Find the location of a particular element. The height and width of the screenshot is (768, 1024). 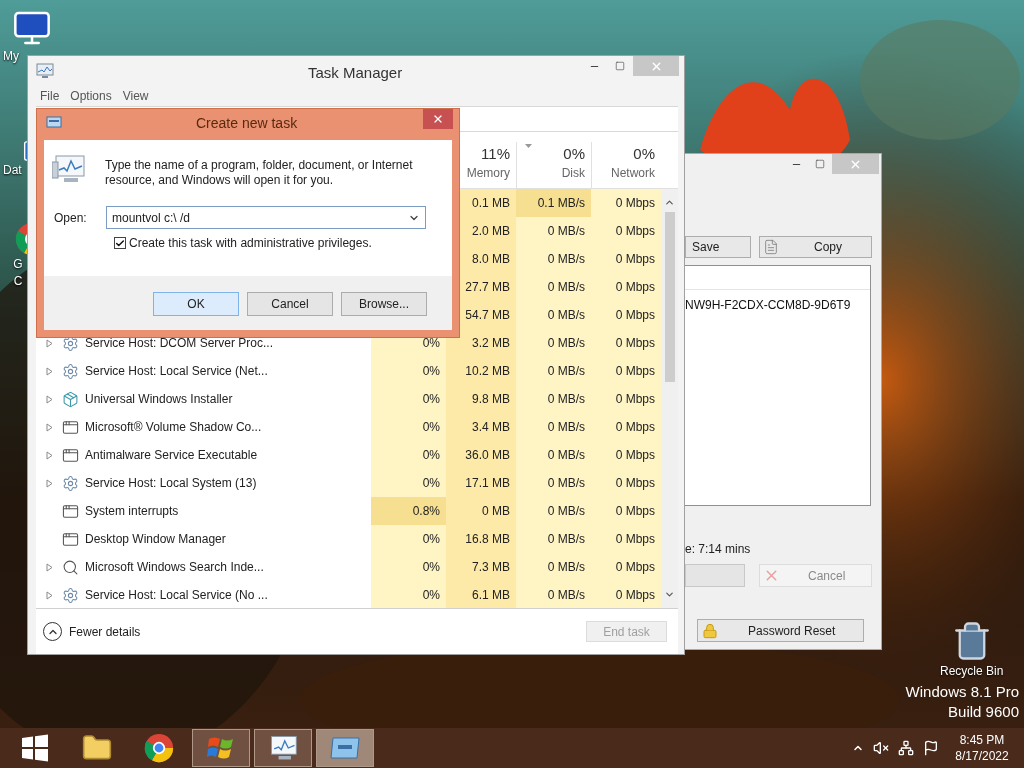

icon-label: G C is located at coordinates (18, 273).